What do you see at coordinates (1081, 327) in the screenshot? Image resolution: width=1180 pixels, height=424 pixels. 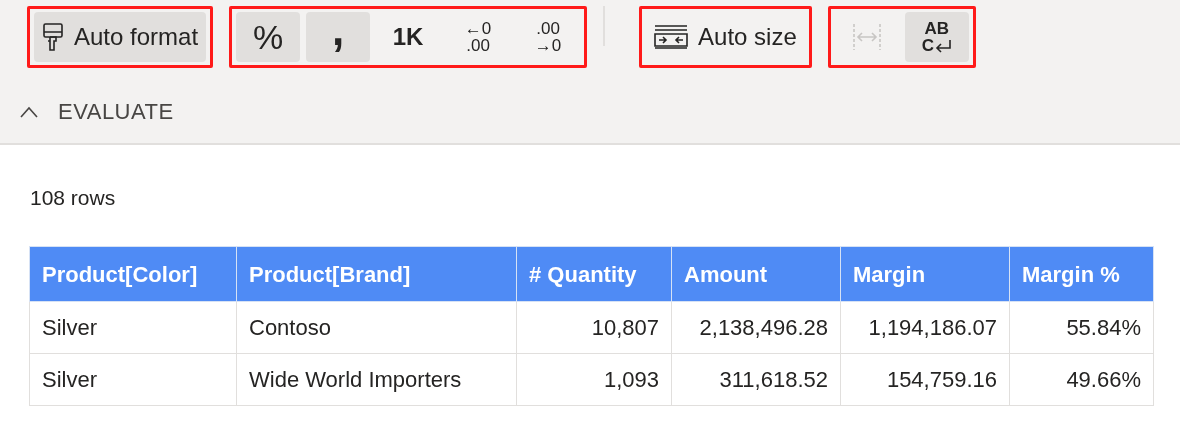 I see `table-cell: 55.84%` at bounding box center [1081, 327].